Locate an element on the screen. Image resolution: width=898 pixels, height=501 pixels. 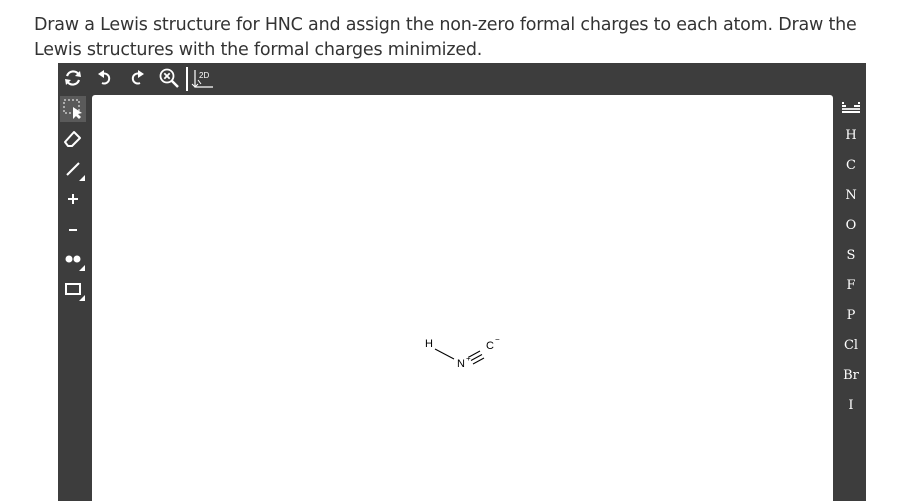
element-o-button: O is located at coordinates (851, 226).